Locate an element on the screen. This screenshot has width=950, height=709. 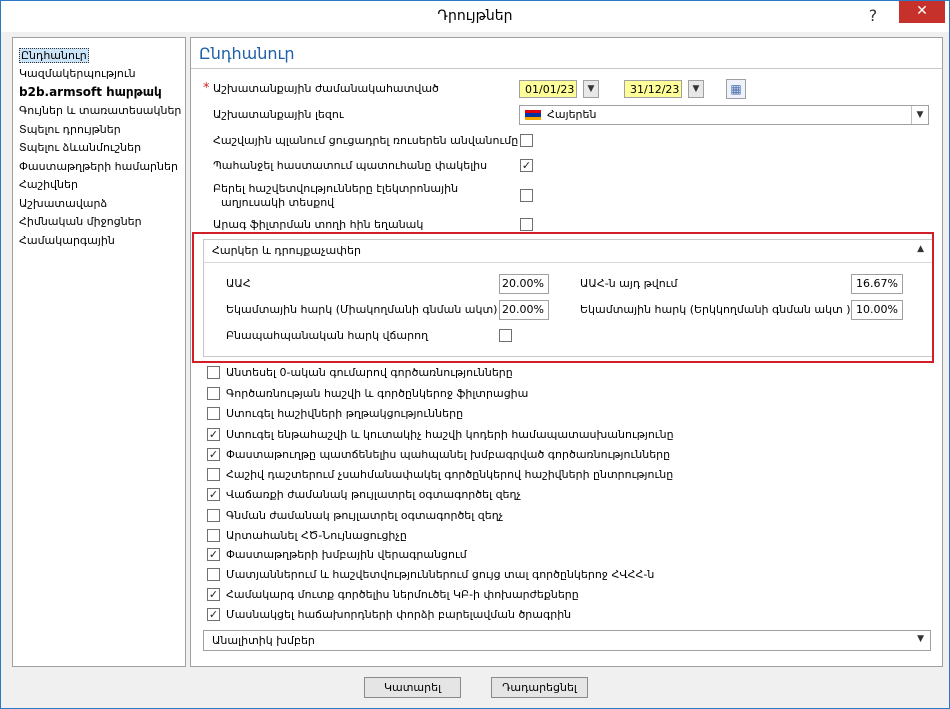
title-bar: Դրույթներ ? ✕ is located at coordinates (475, 16).